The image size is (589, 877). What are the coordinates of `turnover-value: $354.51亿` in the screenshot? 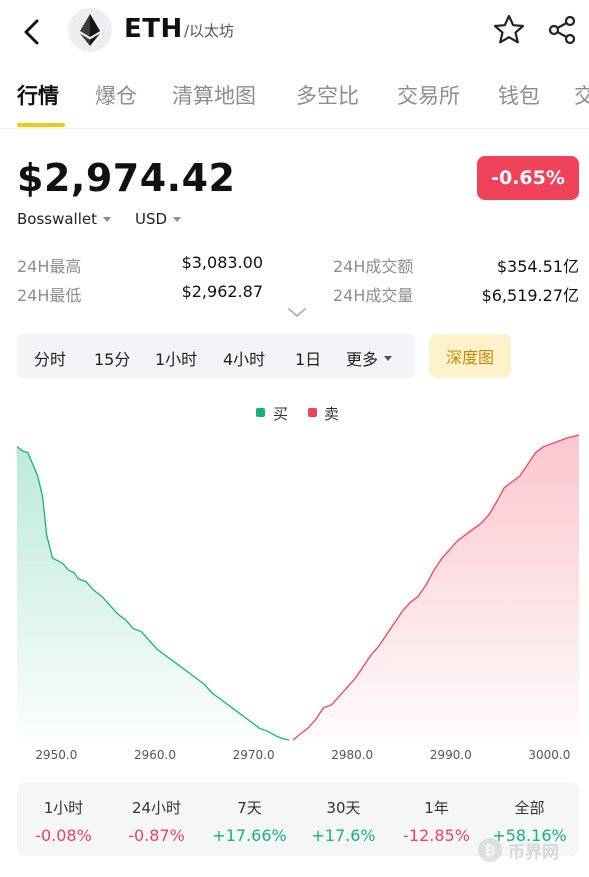 It's located at (537, 266).